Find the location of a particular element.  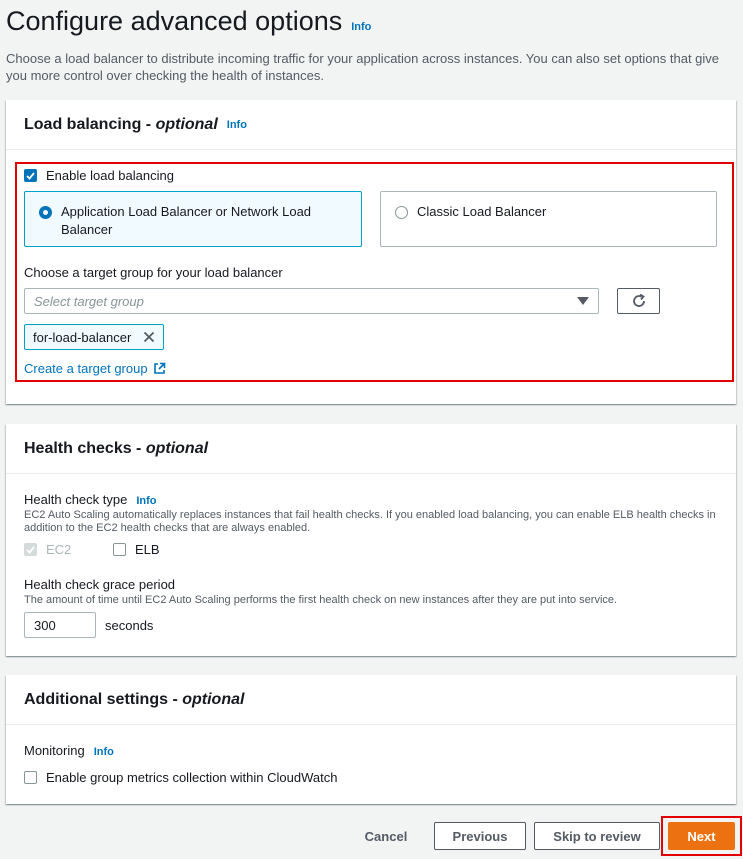

health-check-type-label: Health check type is located at coordinates (76, 499).